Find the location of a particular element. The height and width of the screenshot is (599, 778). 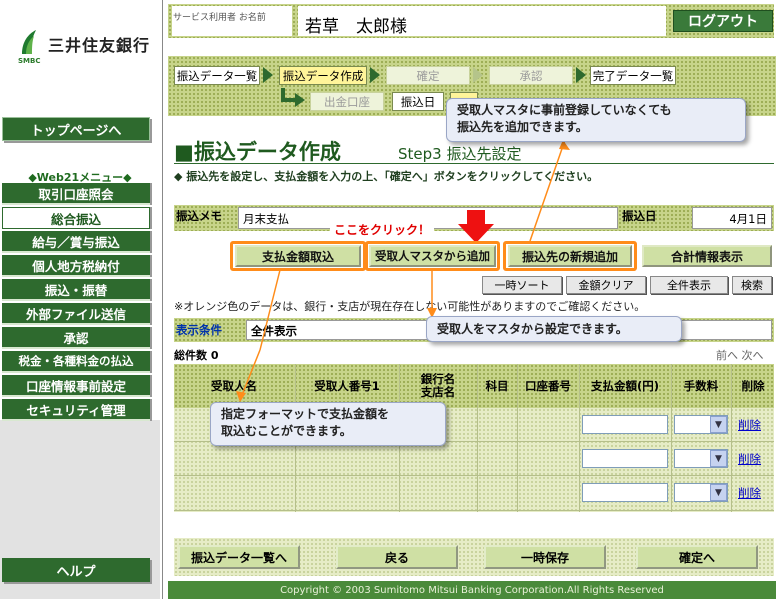

step-confirm: 確定 is located at coordinates (428, 75).